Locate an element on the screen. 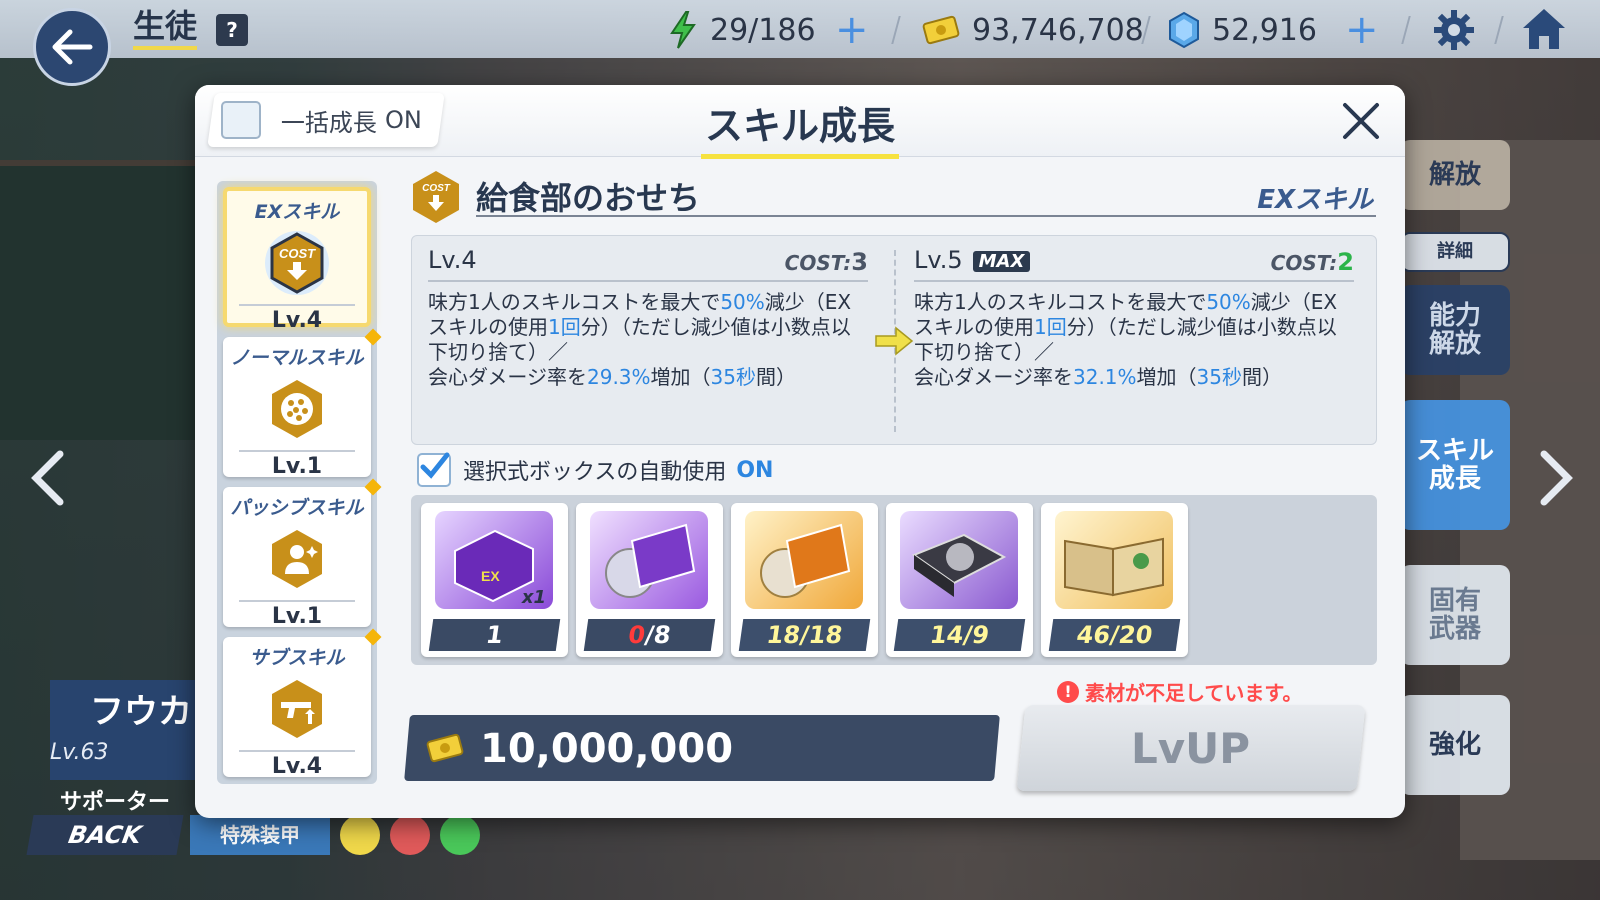  tab-title: パッシブスキル is located at coordinates (297, 508).